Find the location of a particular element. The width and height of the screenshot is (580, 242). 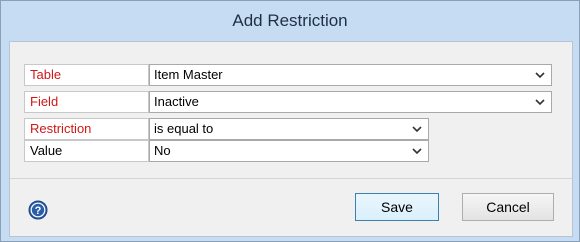

field-select-value: Inactive is located at coordinates (176, 101).